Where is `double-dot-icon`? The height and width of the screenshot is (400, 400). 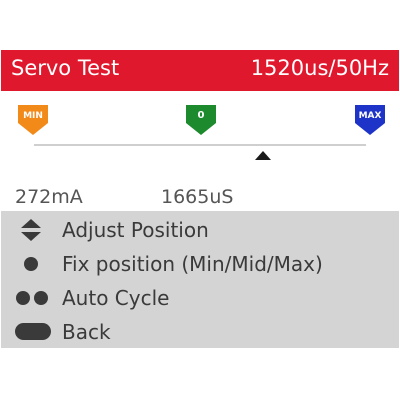
double-dot-icon is located at coordinates (33, 298).